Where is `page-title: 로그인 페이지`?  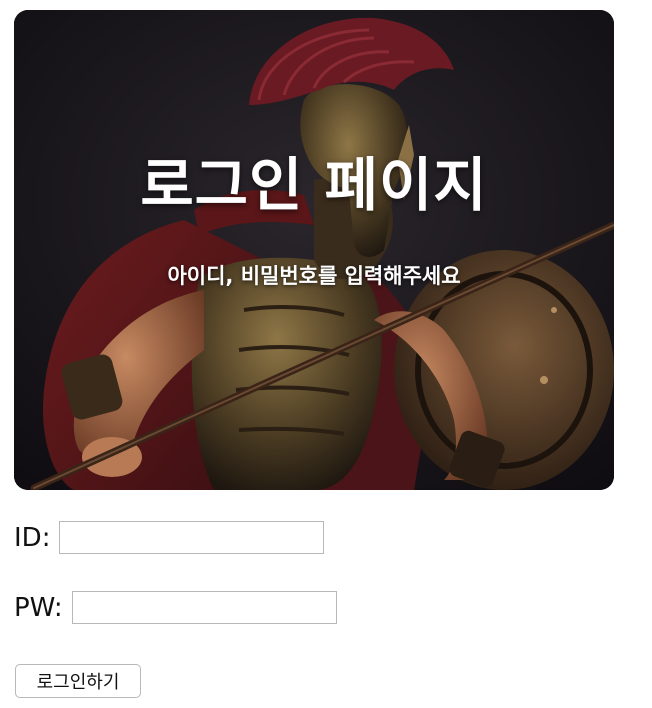
page-title: 로그인 페이지 is located at coordinates (314, 185).